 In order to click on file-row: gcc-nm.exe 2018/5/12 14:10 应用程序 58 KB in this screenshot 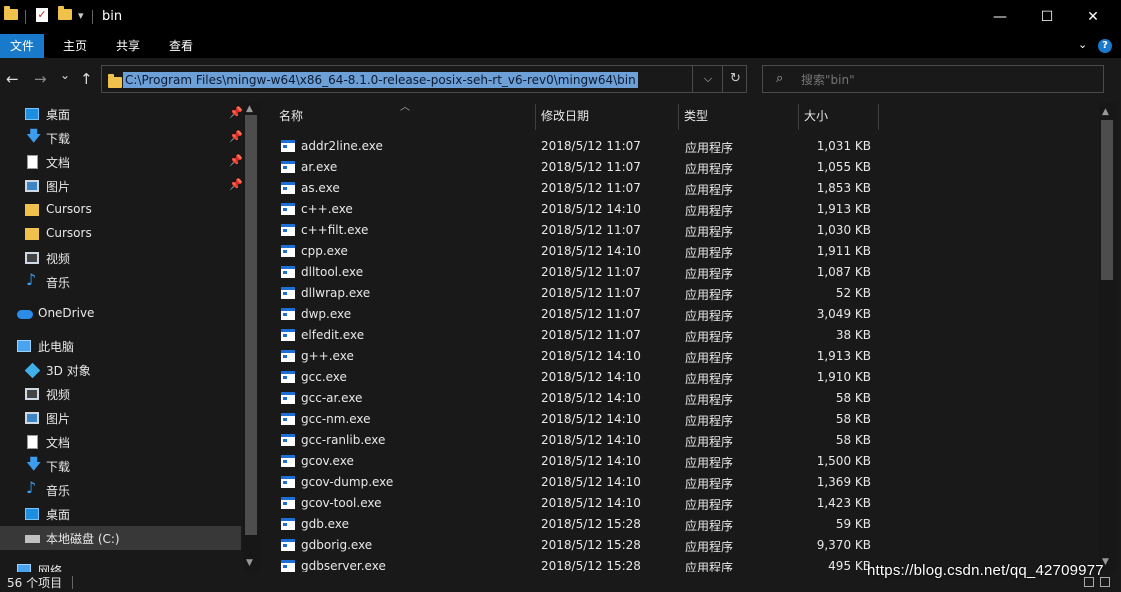, I will do `click(572, 419)`.